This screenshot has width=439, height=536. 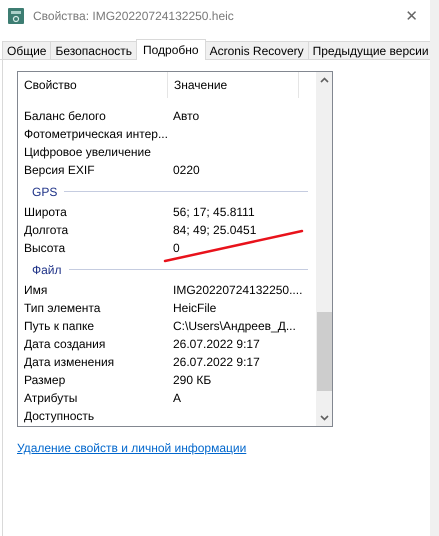 I want to click on property-name: Баланс белого, so click(x=65, y=116).